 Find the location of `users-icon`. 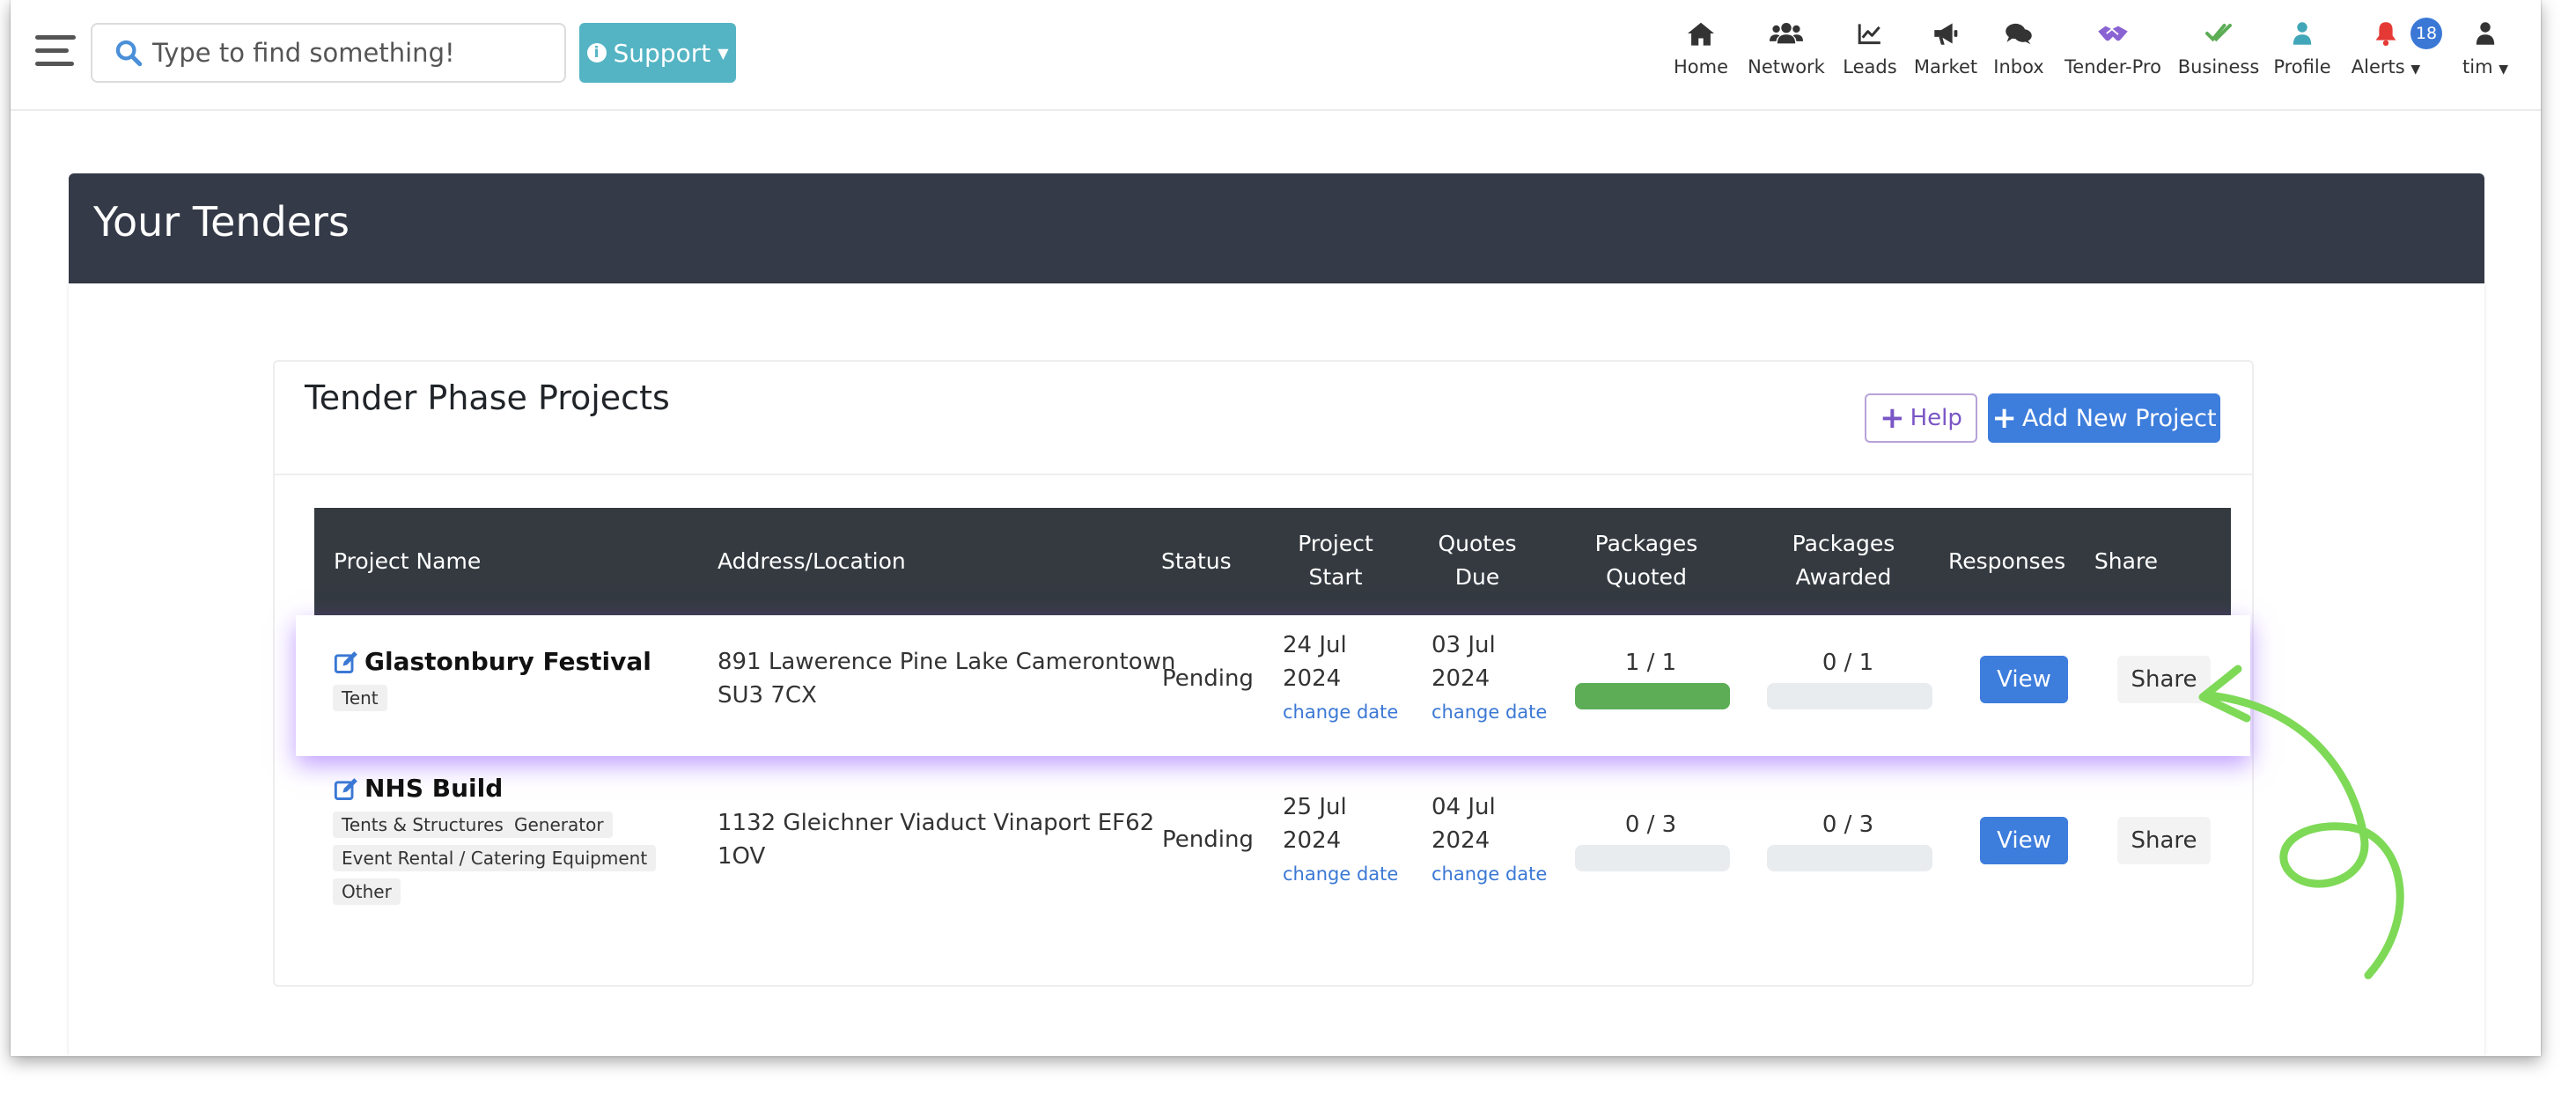

users-icon is located at coordinates (1787, 33).